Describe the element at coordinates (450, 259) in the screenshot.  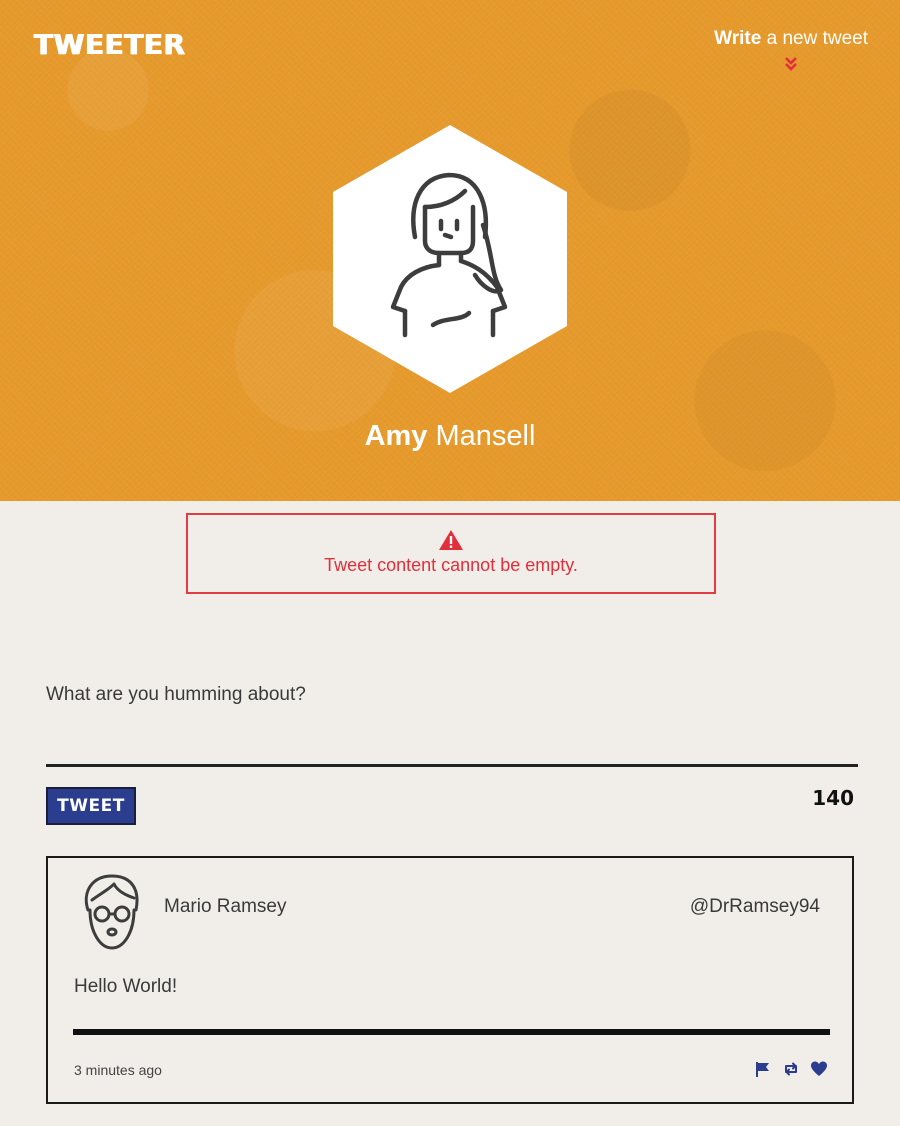
I see `profile-avatar` at that location.